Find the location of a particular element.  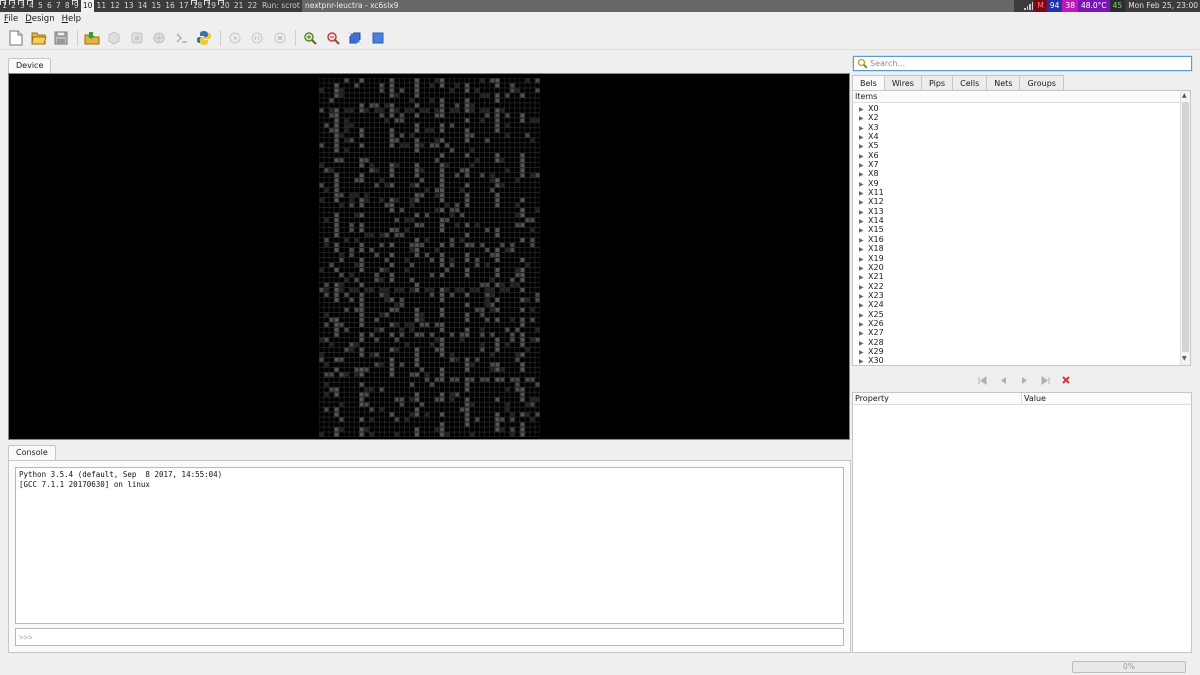

tree-item: ▶ X23 is located at coordinates (1017, 295).